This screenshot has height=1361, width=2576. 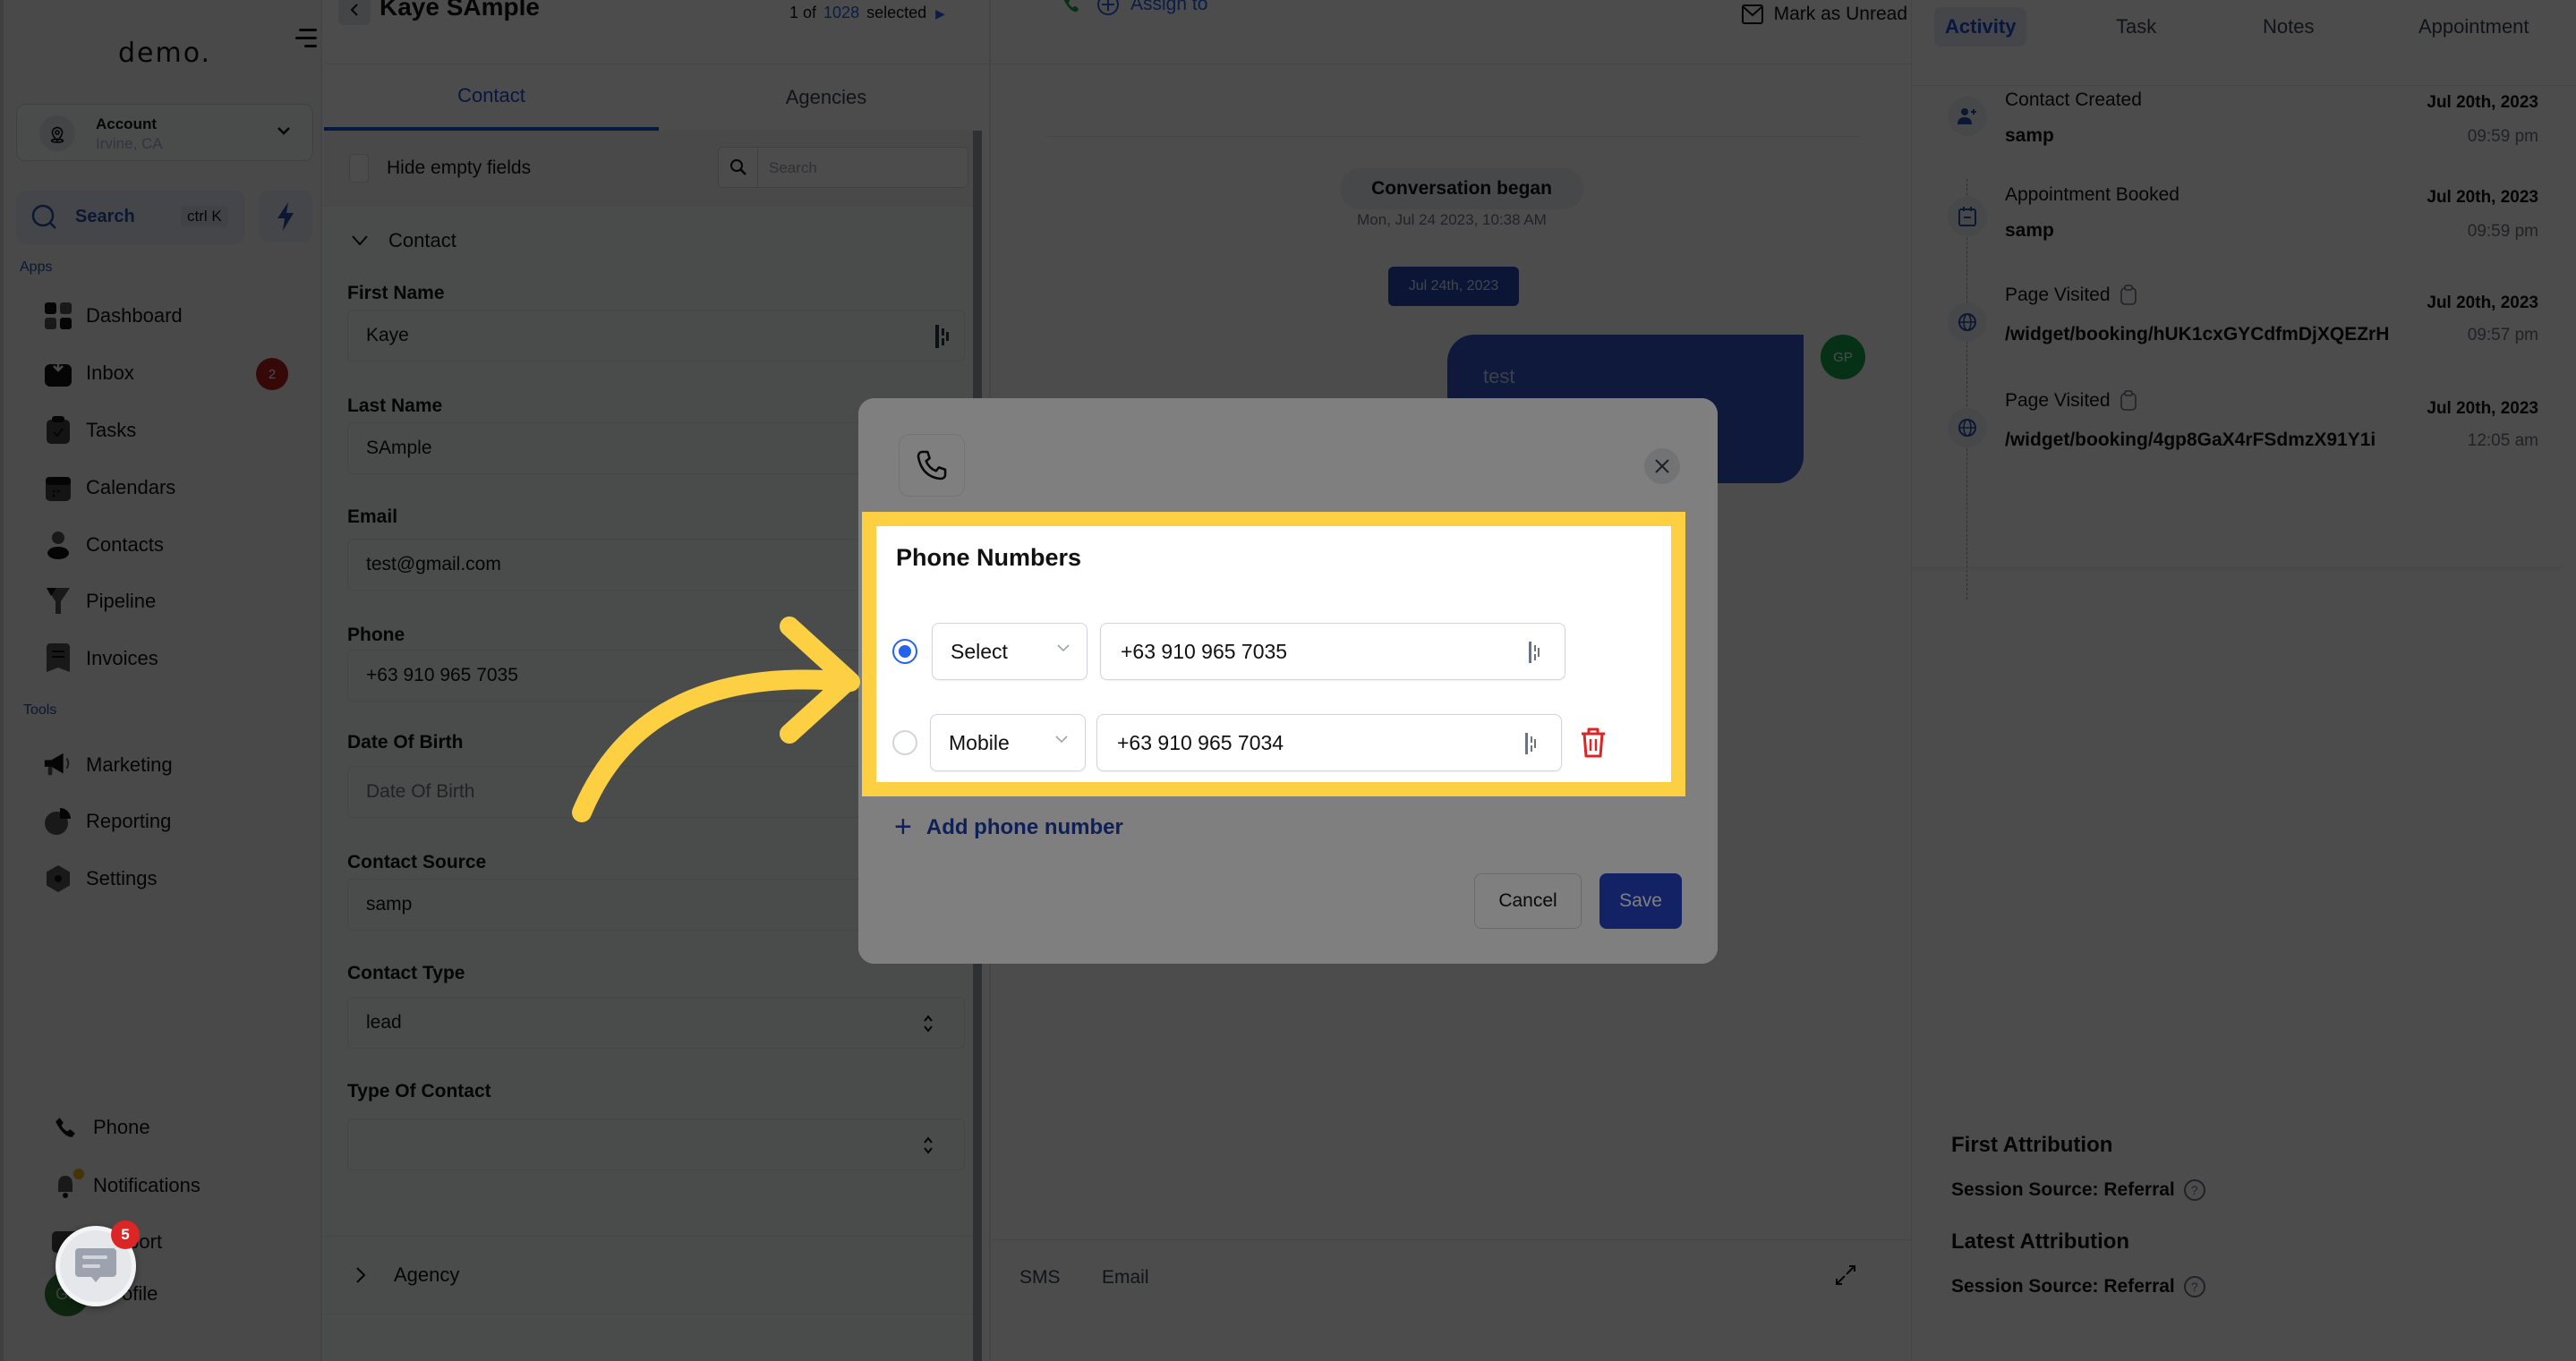 I want to click on phone-type-select: Select, so click(x=1010, y=651).